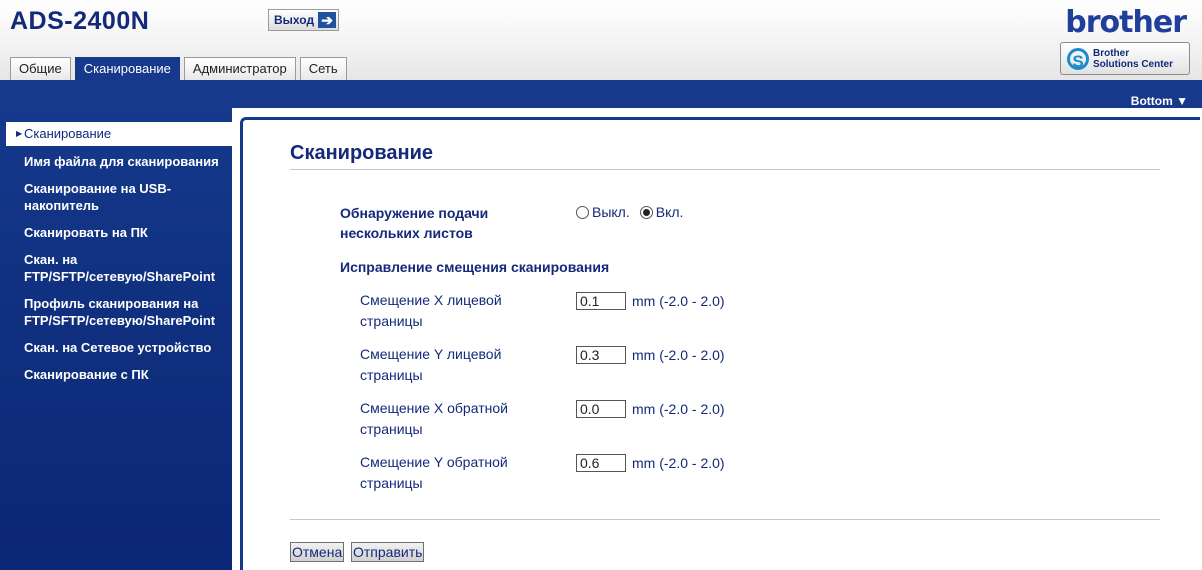  I want to click on bottom-link: Bottom ▼, so click(1159, 101).